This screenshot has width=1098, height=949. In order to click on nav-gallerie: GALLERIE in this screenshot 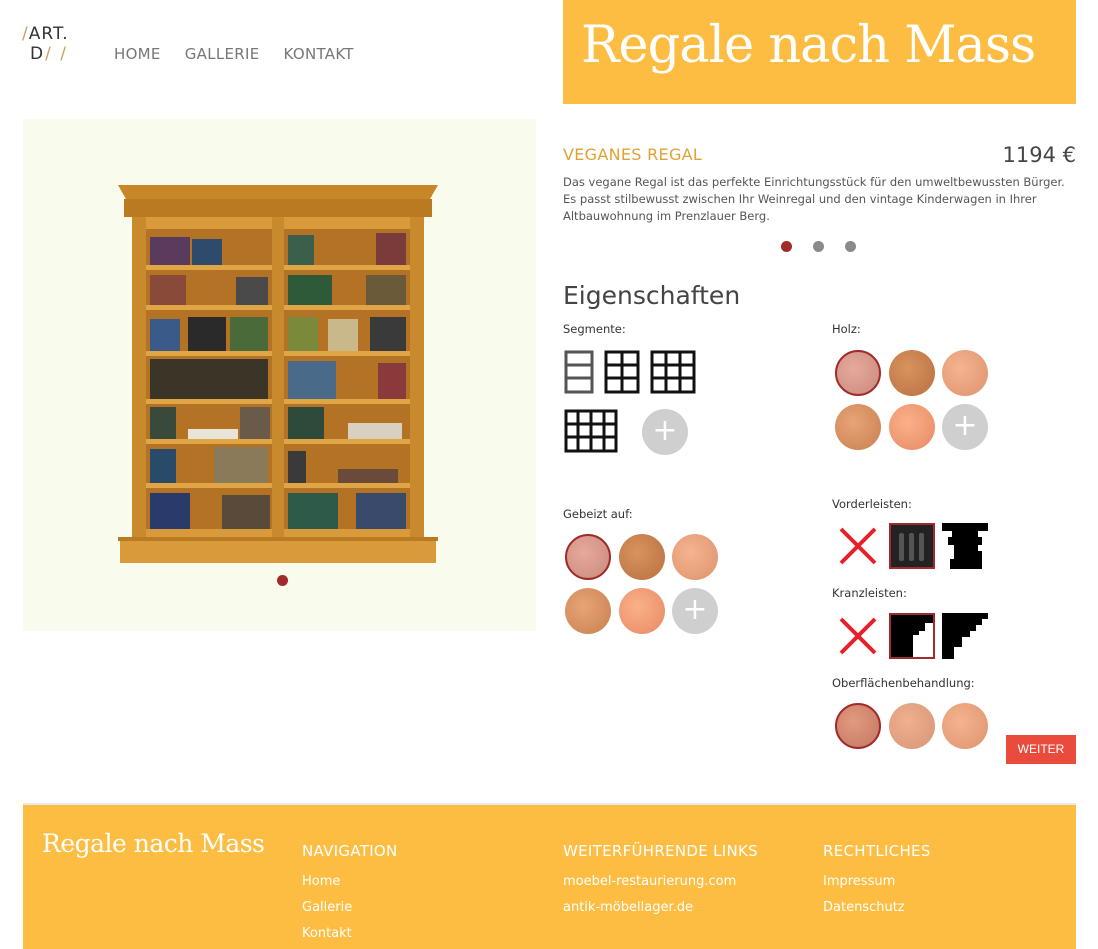, I will do `click(222, 54)`.